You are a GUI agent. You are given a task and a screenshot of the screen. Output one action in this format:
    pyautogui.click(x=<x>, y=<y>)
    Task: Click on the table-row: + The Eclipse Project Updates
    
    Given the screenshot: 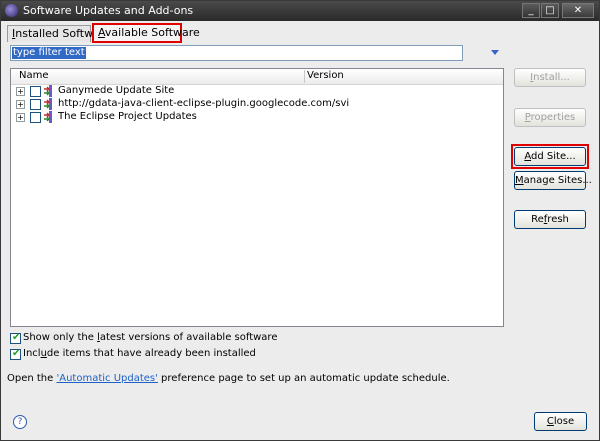 What is the action you would take?
    pyautogui.click(x=161, y=117)
    